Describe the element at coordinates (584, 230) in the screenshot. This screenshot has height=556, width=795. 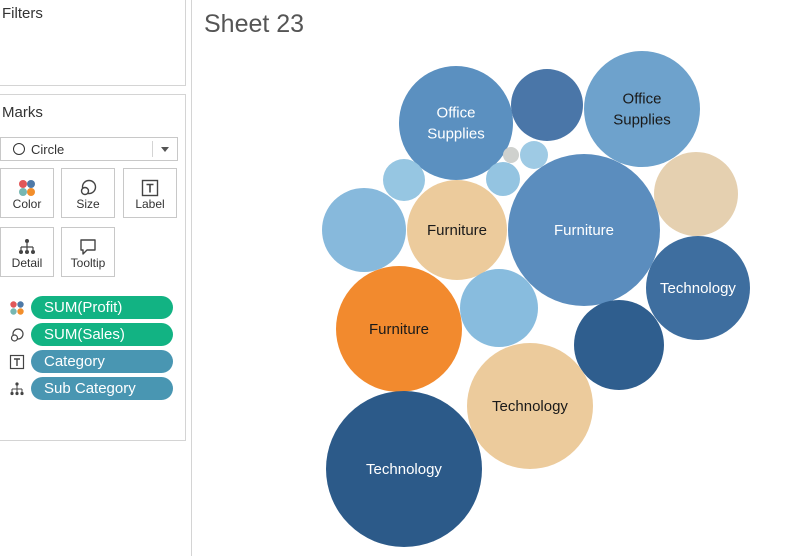
I see `bubble-label-7: Furniture` at that location.